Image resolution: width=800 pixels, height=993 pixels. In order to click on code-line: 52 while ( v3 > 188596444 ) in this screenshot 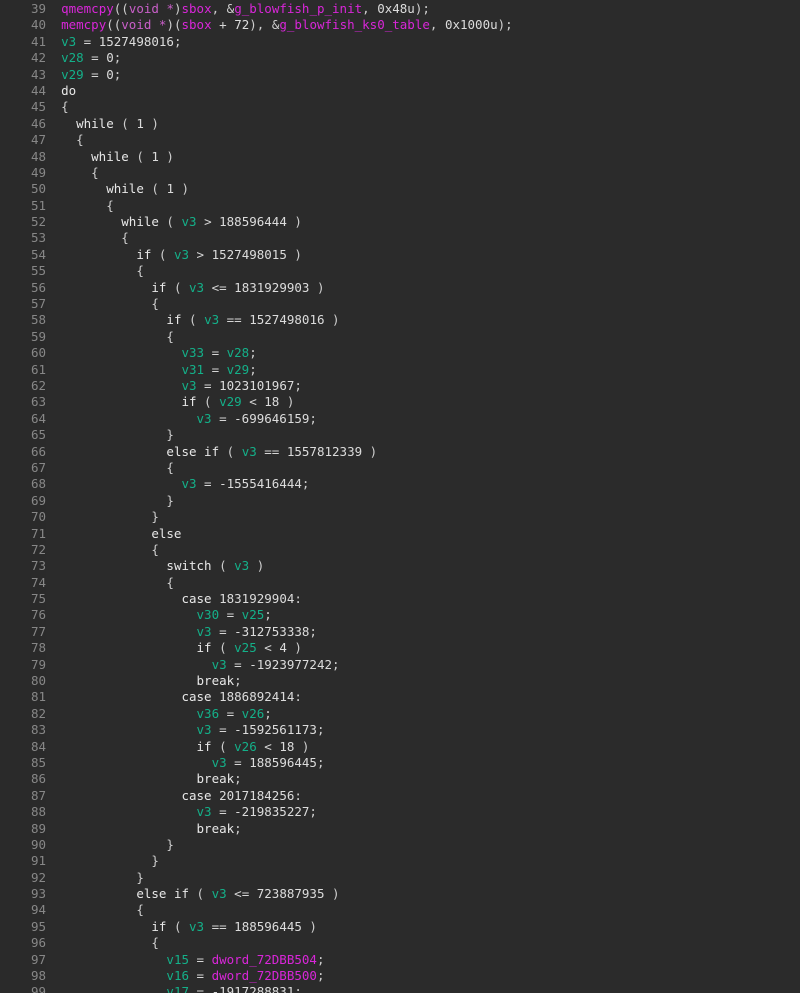, I will do `click(400, 222)`.